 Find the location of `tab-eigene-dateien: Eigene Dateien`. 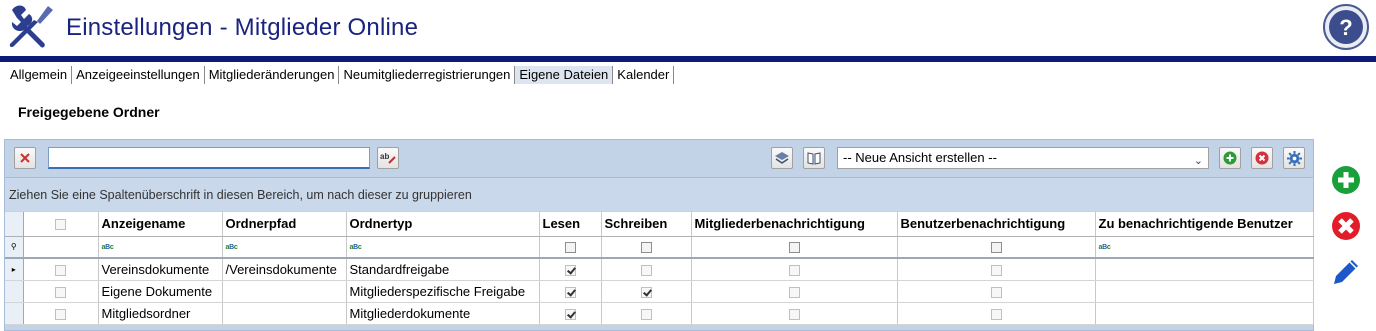

tab-eigene-dateien: Eigene Dateien is located at coordinates (564, 75).